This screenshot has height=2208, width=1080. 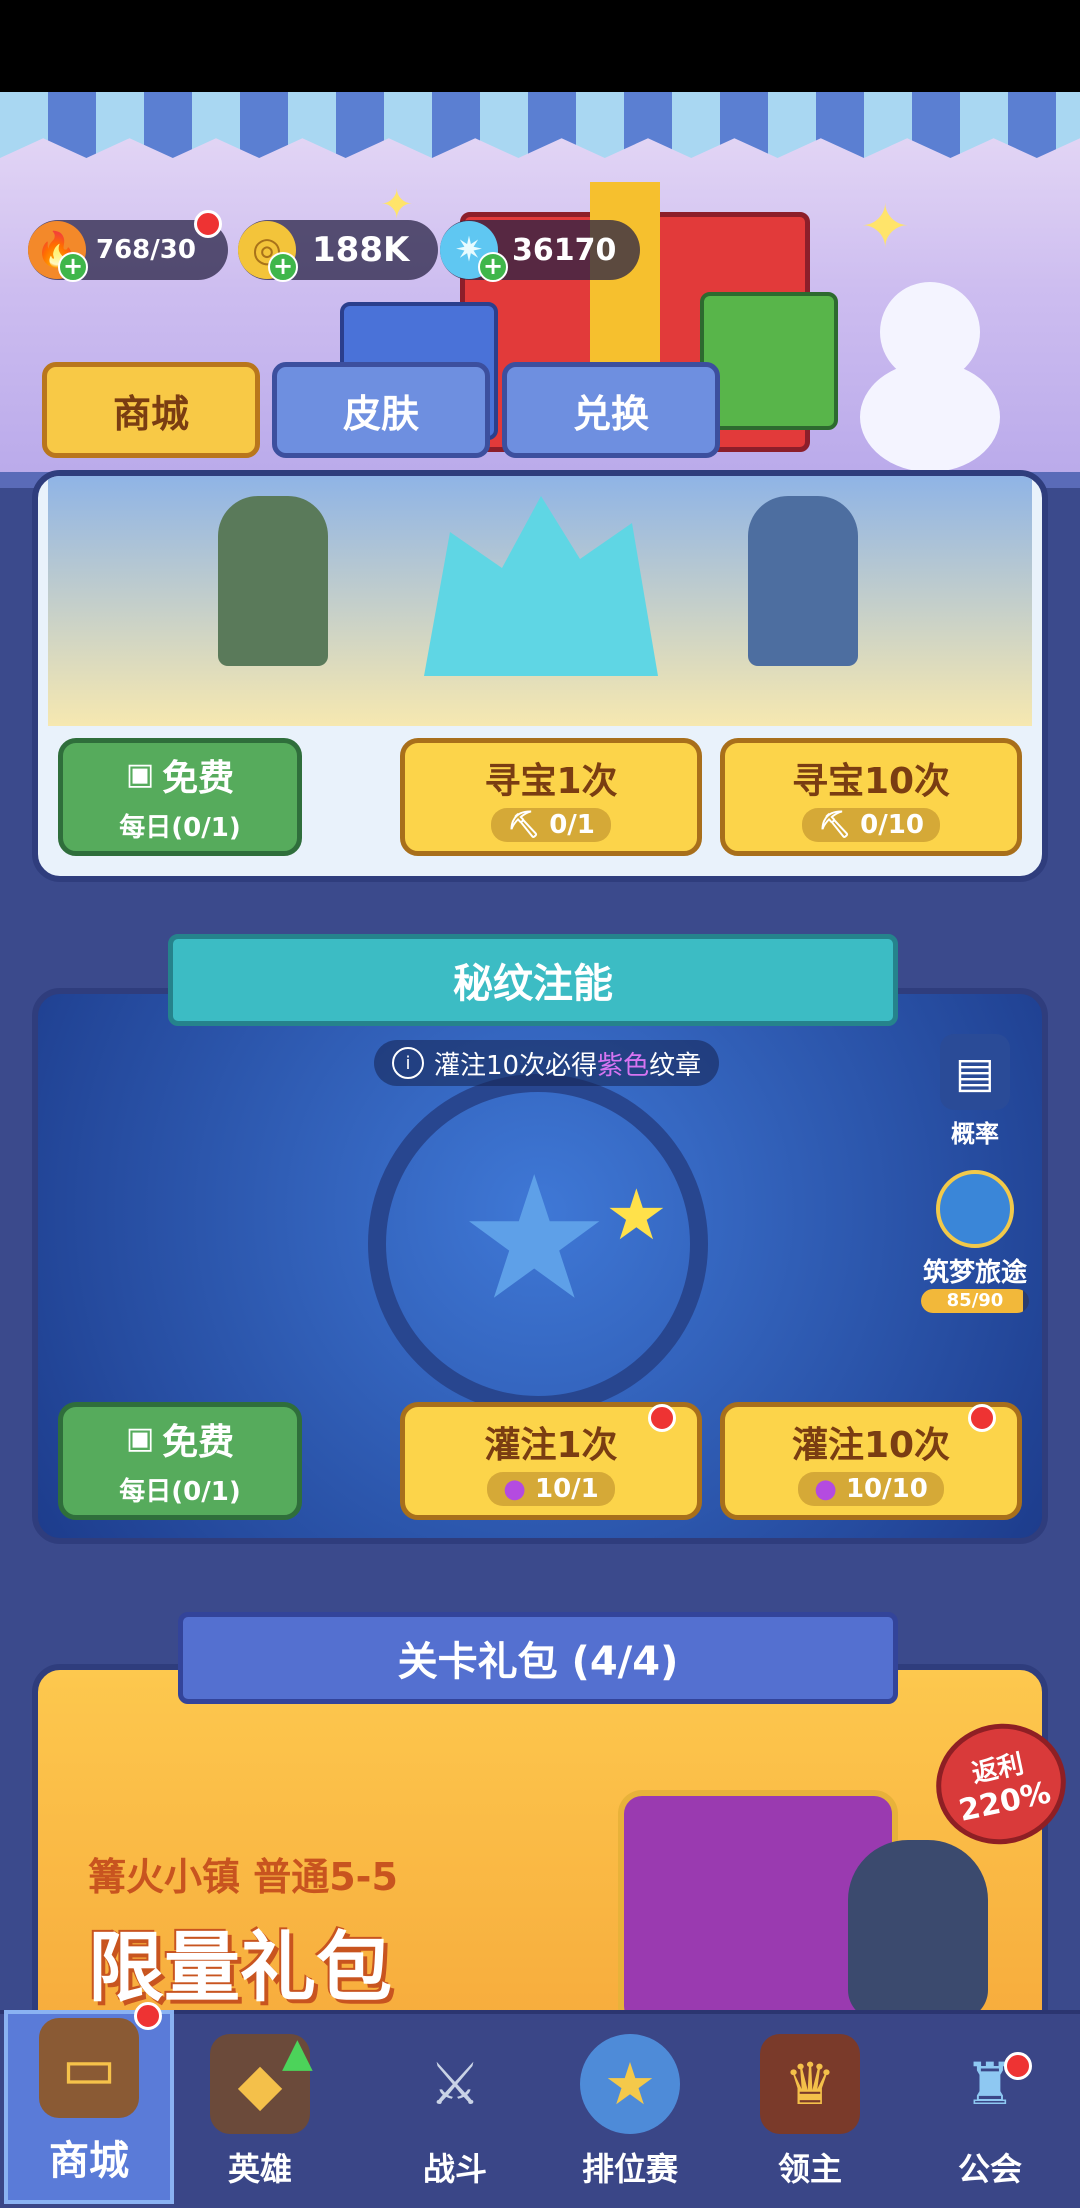 I want to click on rate-button: ▤ 概率, so click(x=975, y=1091).